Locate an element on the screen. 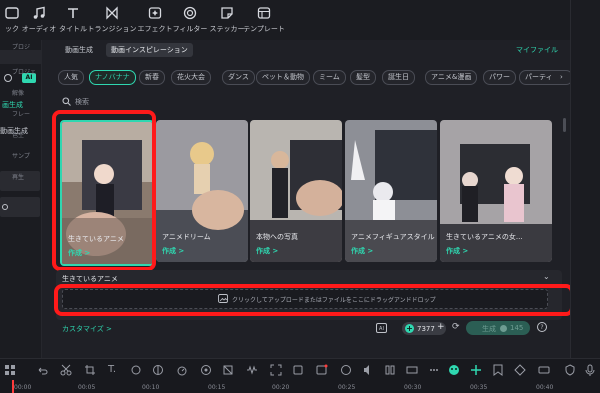  toolbar-filter: フィルター is located at coordinates (190, 21).